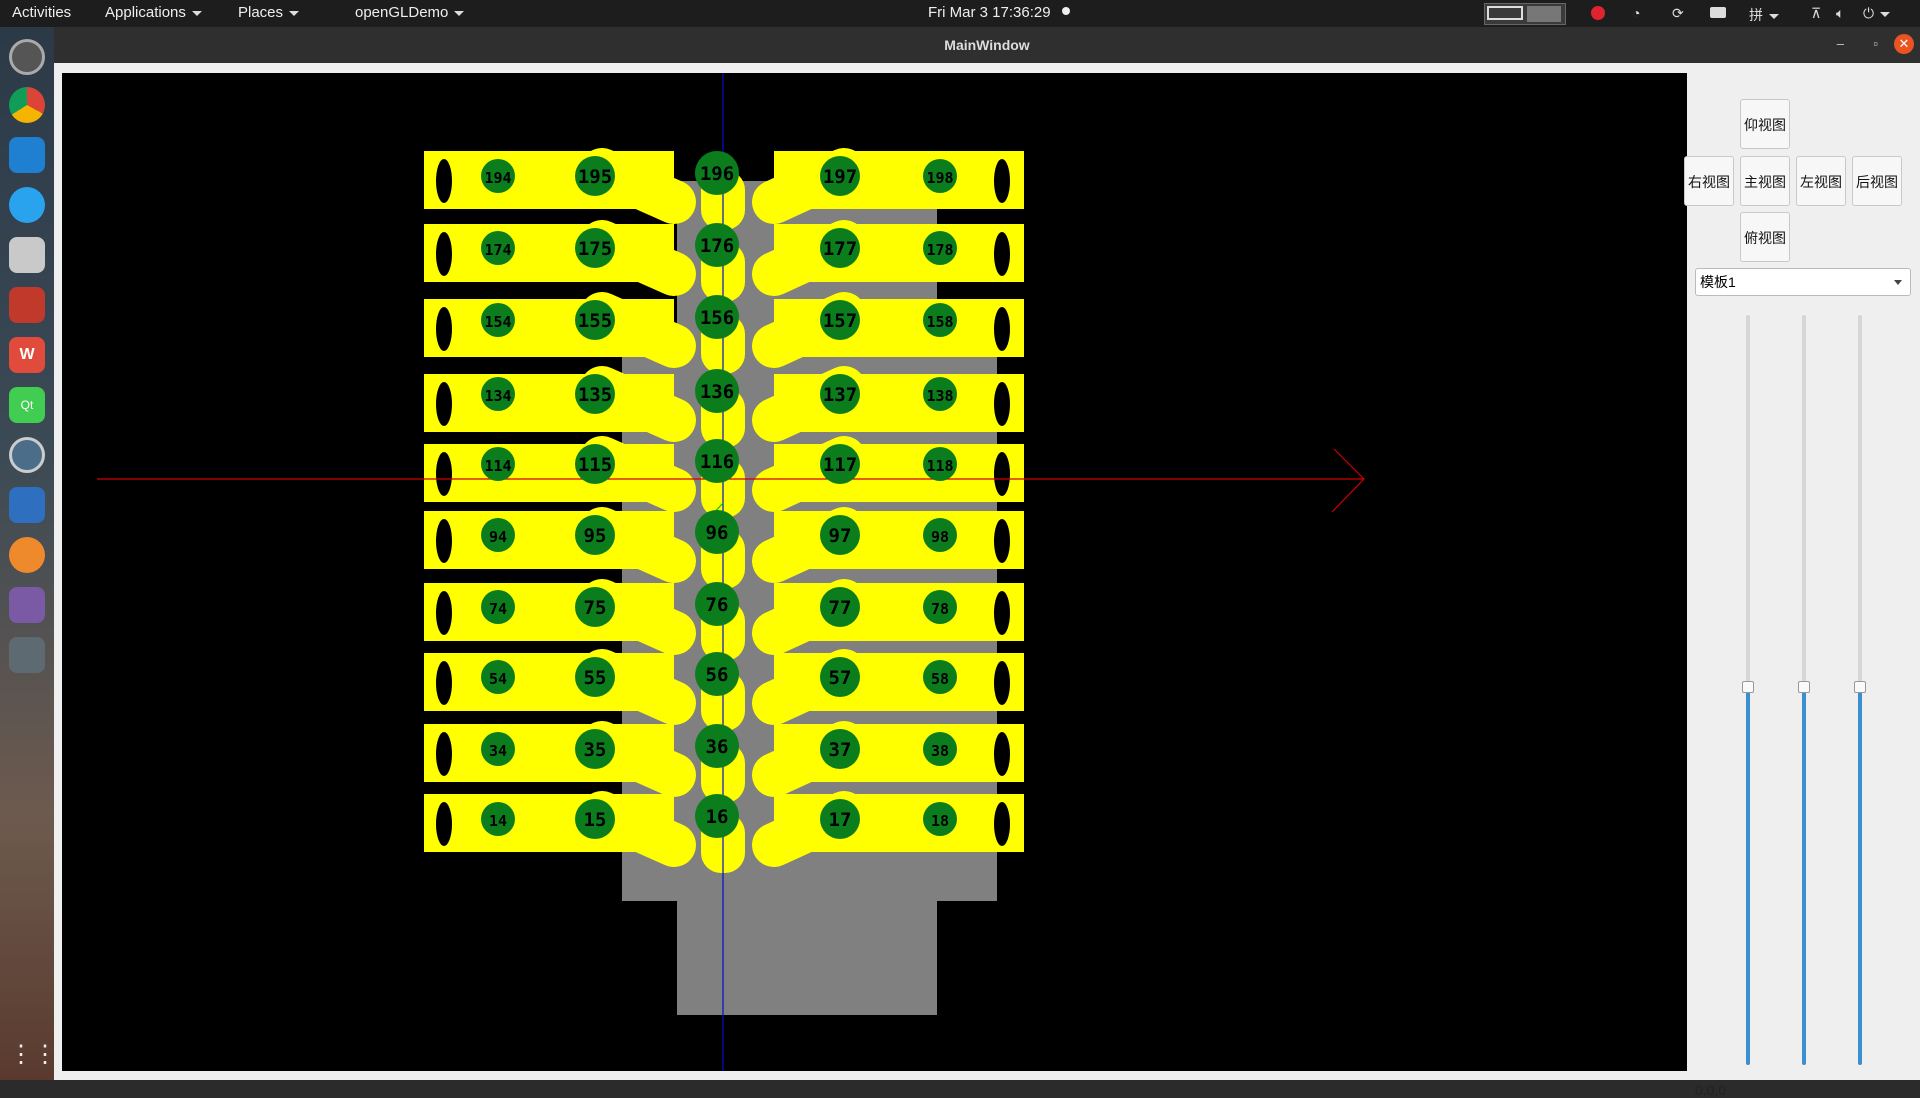 Image resolution: width=1920 pixels, height=1098 pixels. I want to click on pin-label: 156, so click(717, 318).